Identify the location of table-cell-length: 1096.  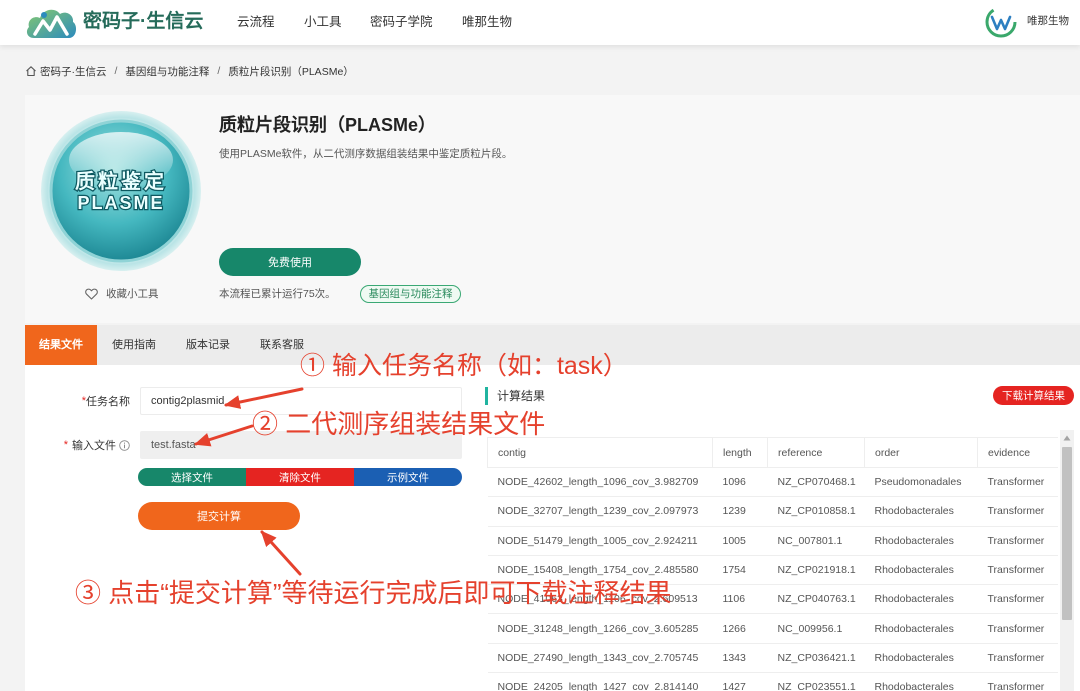
(740, 482).